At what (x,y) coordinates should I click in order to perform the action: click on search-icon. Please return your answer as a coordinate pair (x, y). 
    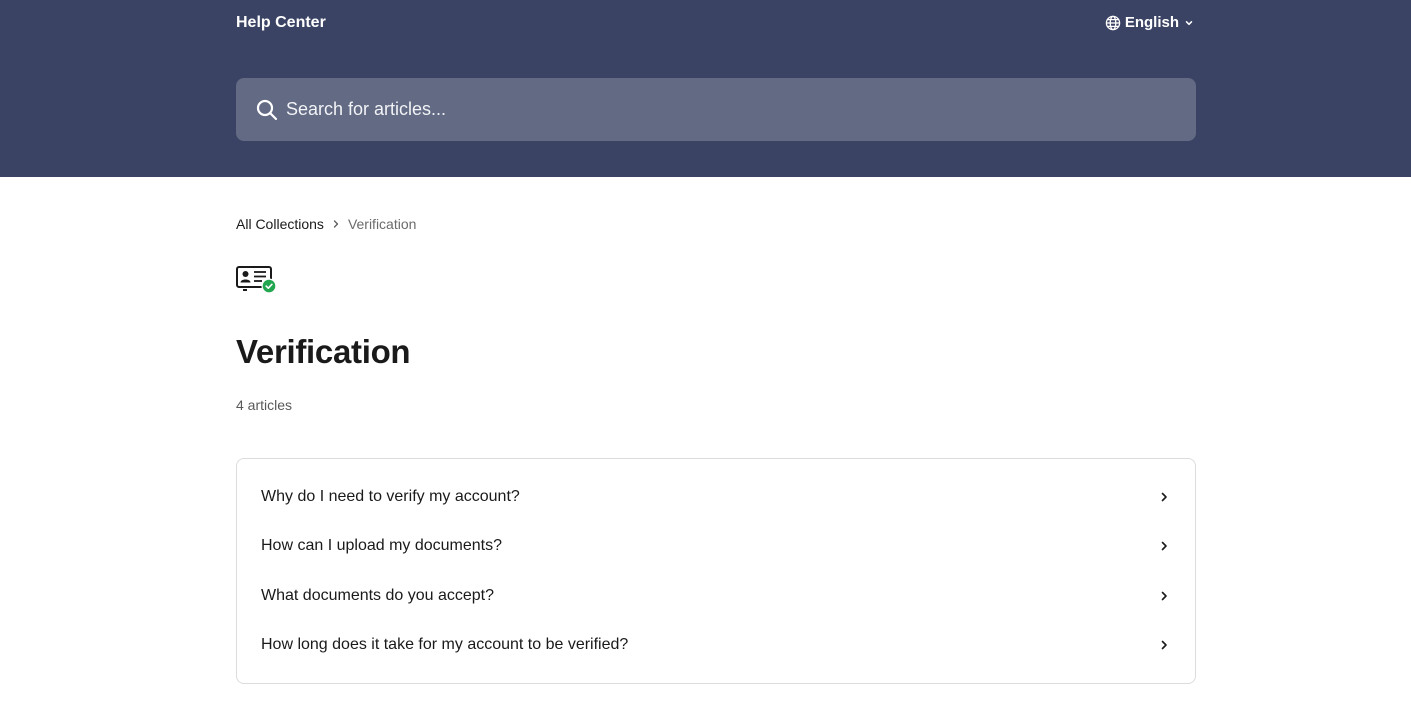
    Looking at the image, I should click on (267, 109).